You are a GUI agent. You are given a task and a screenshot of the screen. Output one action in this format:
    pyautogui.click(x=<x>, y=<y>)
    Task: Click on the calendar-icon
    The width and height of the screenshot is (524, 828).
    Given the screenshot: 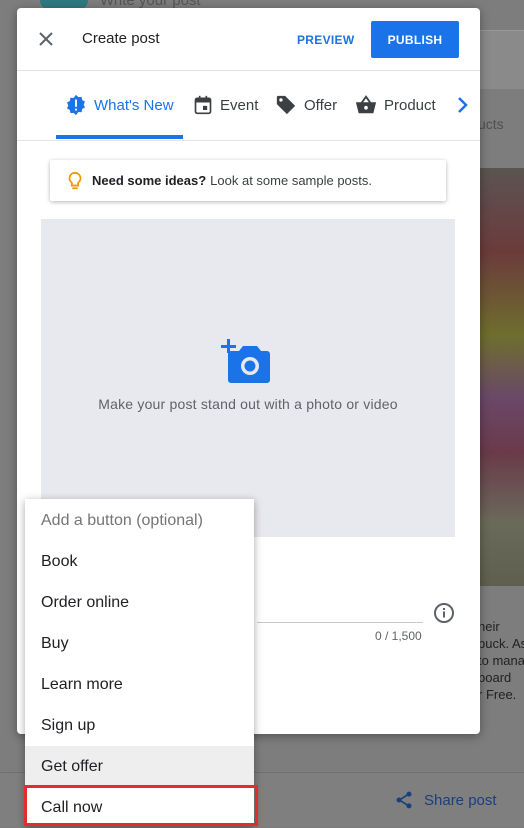 What is the action you would take?
    pyautogui.click(x=203, y=105)
    